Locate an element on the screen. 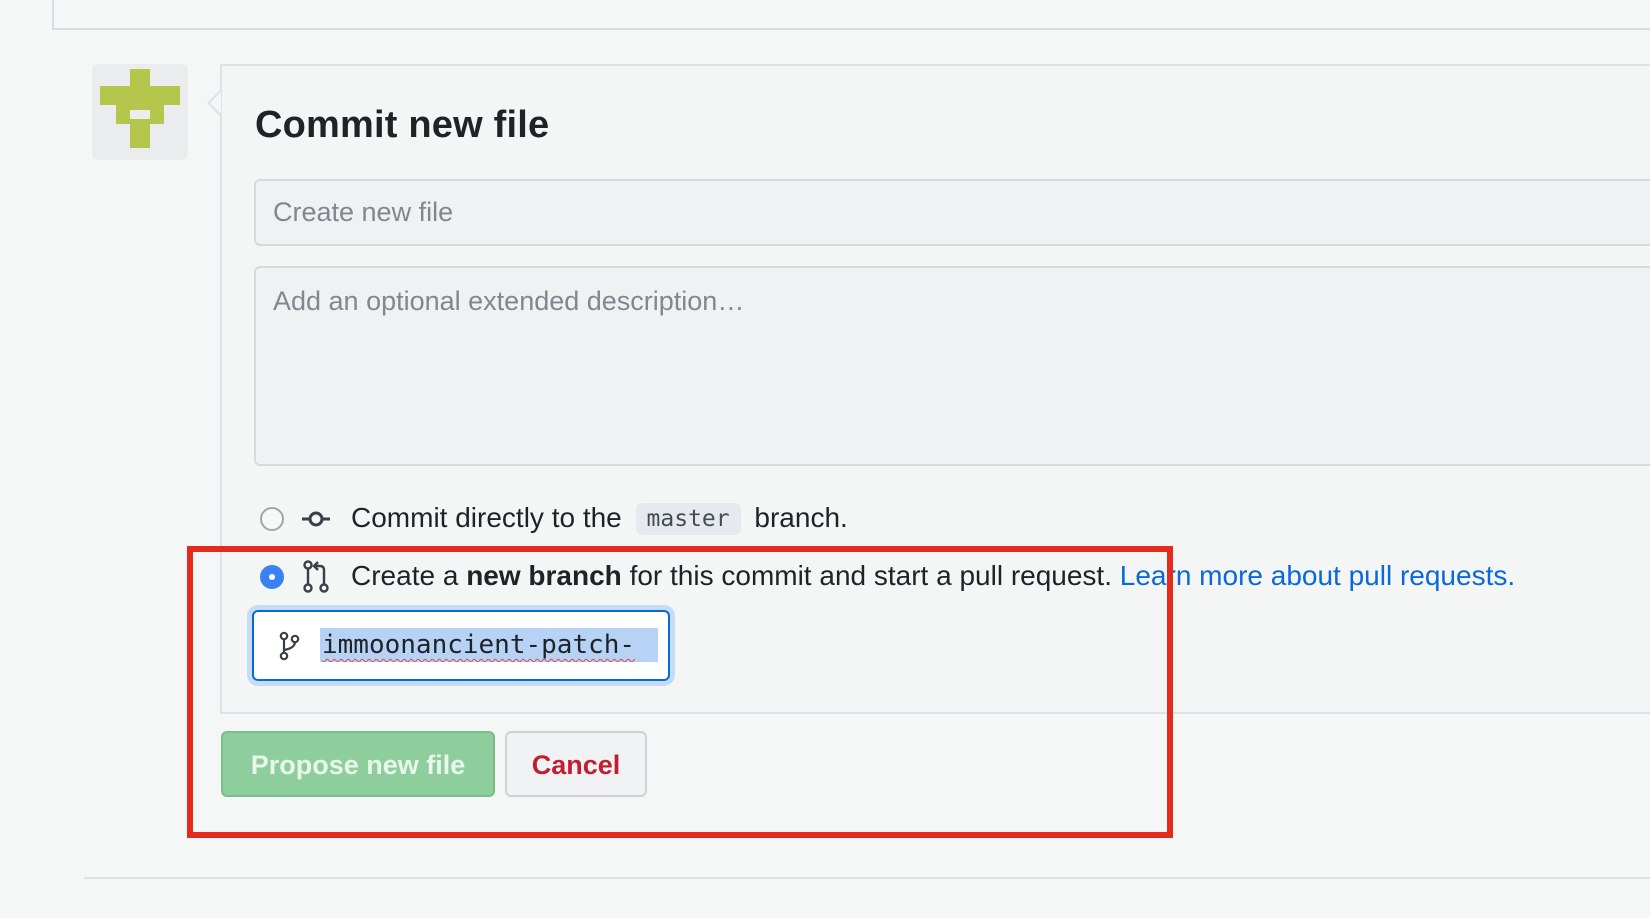 This screenshot has width=1650, height=918. new-branch-name-value: immoonancient-patch- is located at coordinates (489, 645).